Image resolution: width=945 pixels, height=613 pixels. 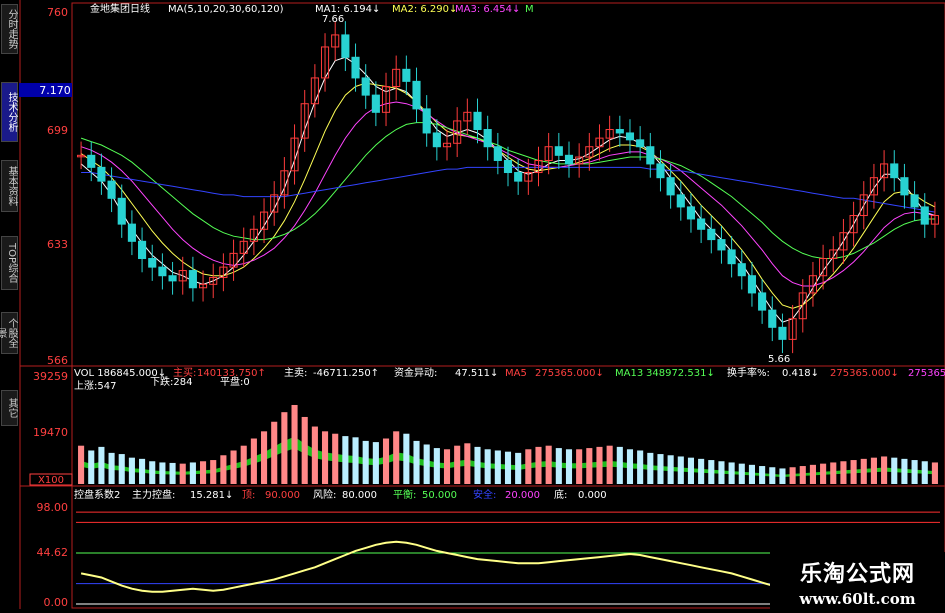 I want to click on turnover-label: 换手率%:, so click(x=748, y=372).